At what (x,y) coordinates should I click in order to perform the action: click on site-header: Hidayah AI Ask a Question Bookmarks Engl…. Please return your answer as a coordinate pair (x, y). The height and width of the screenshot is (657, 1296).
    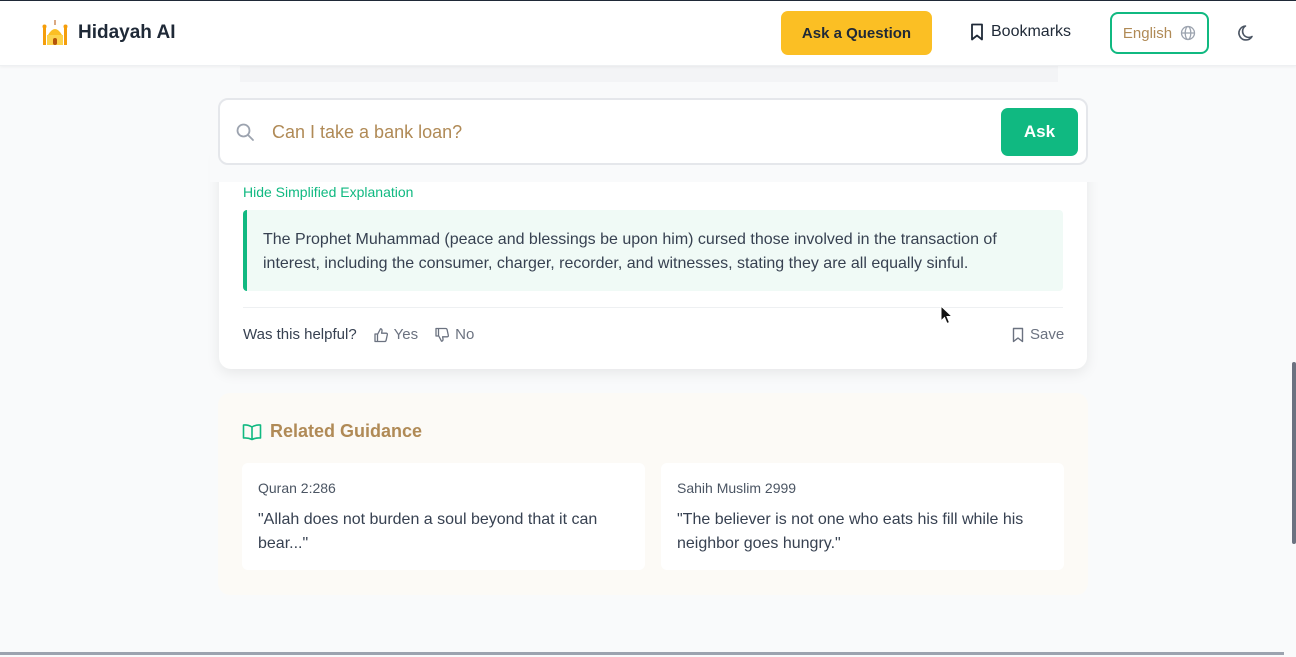
    Looking at the image, I should click on (648, 33).